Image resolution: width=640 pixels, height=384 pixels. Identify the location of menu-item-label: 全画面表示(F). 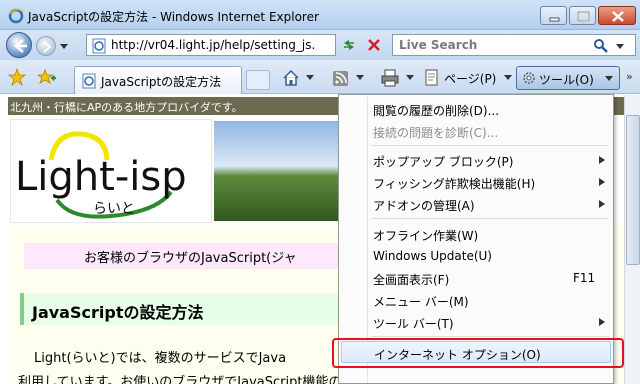
(411, 280).